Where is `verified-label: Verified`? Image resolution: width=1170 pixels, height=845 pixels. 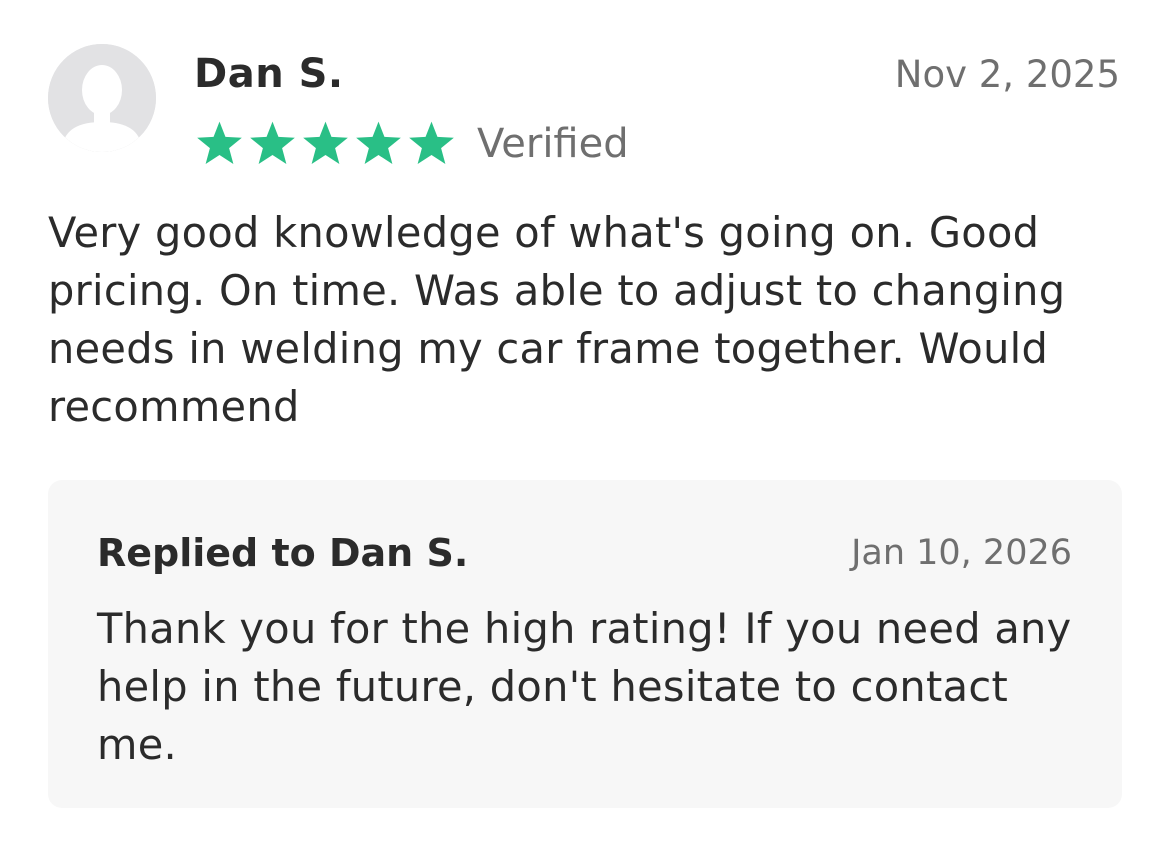
verified-label: Verified is located at coordinates (553, 144).